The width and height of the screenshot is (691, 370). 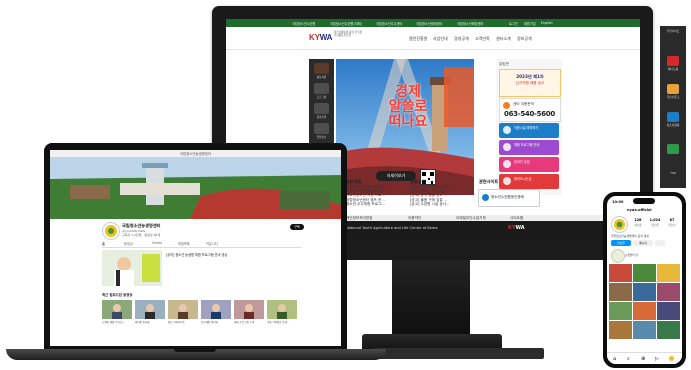 What do you see at coordinates (414, 218) in the screenshot?
I see `footer-link: 이용약관` at bounding box center [414, 218].